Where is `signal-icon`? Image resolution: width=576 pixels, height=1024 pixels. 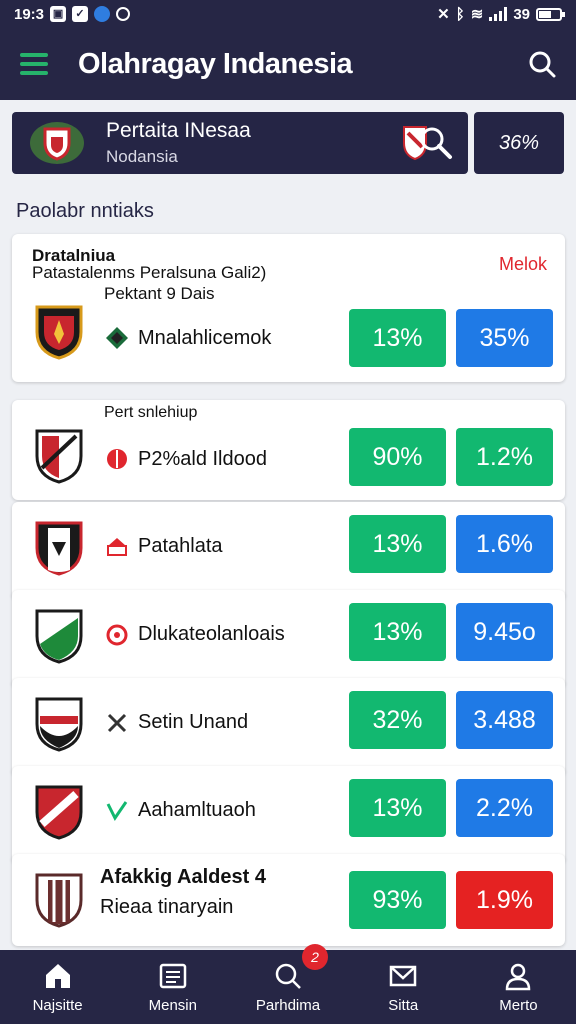 signal-icon is located at coordinates (498, 14).